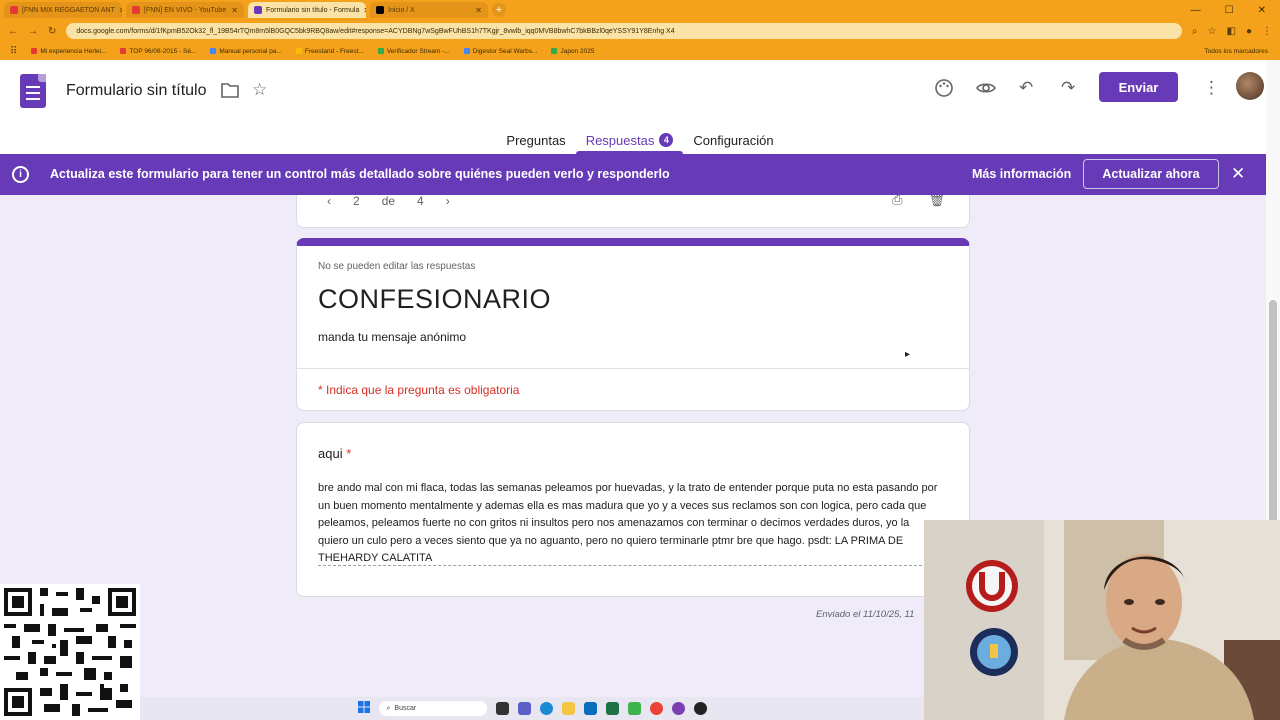 This screenshot has height=720, width=1280. What do you see at coordinates (363, 709) in the screenshot?
I see `windows-start-icon` at bounding box center [363, 709].